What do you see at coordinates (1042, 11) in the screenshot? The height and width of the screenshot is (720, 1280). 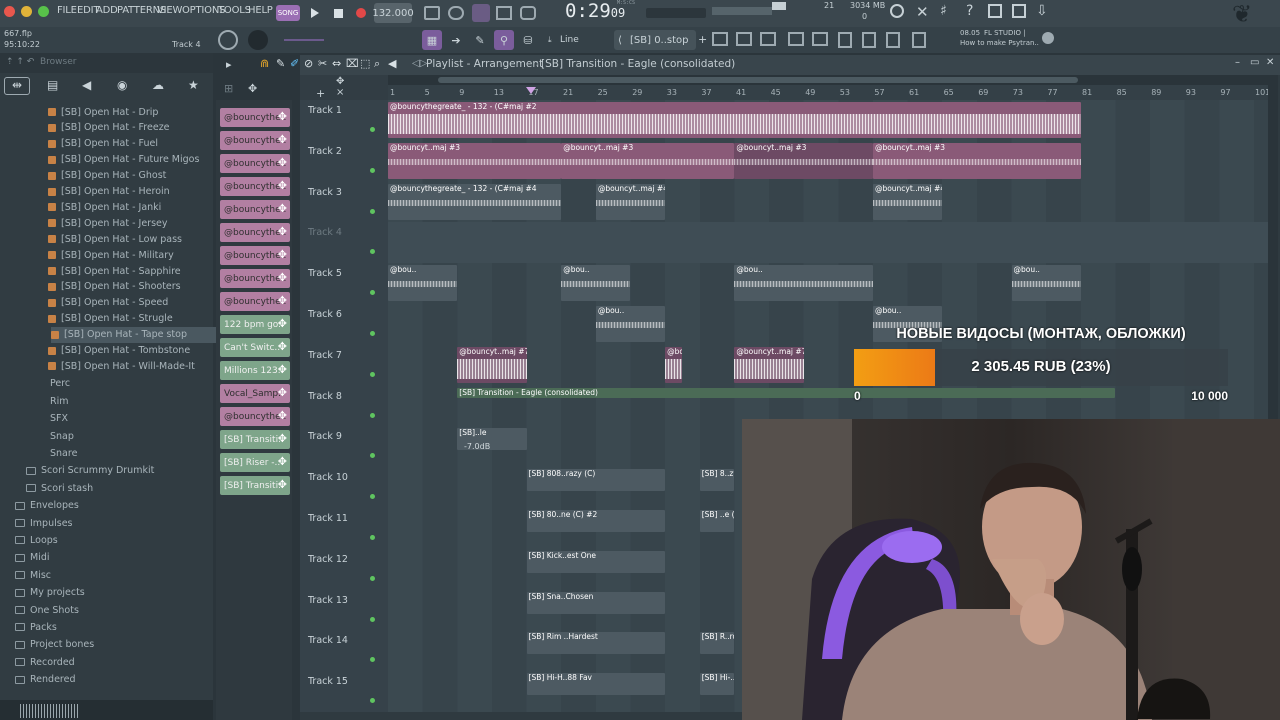 I see `download-icon: ⇩` at bounding box center [1042, 11].